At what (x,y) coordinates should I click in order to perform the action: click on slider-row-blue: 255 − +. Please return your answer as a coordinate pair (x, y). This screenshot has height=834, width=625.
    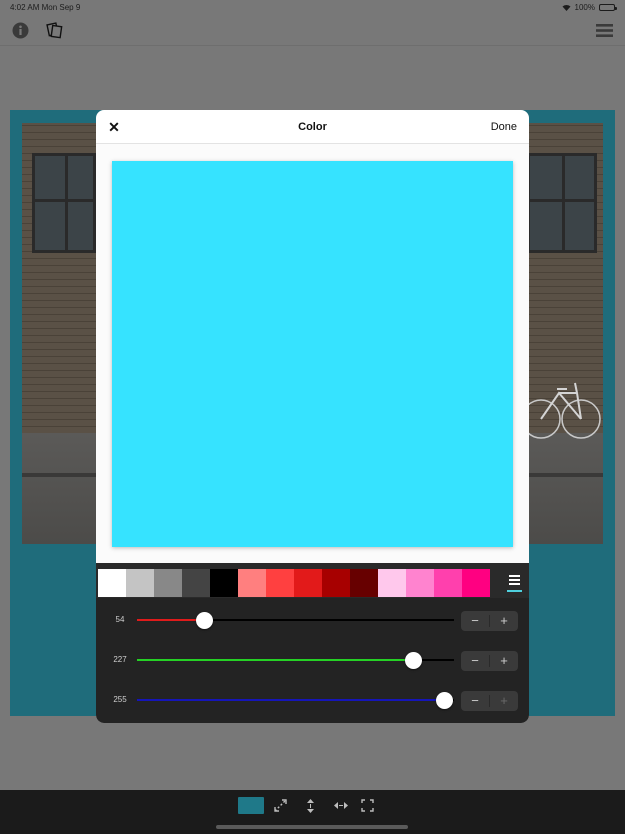
    Looking at the image, I should click on (312, 700).